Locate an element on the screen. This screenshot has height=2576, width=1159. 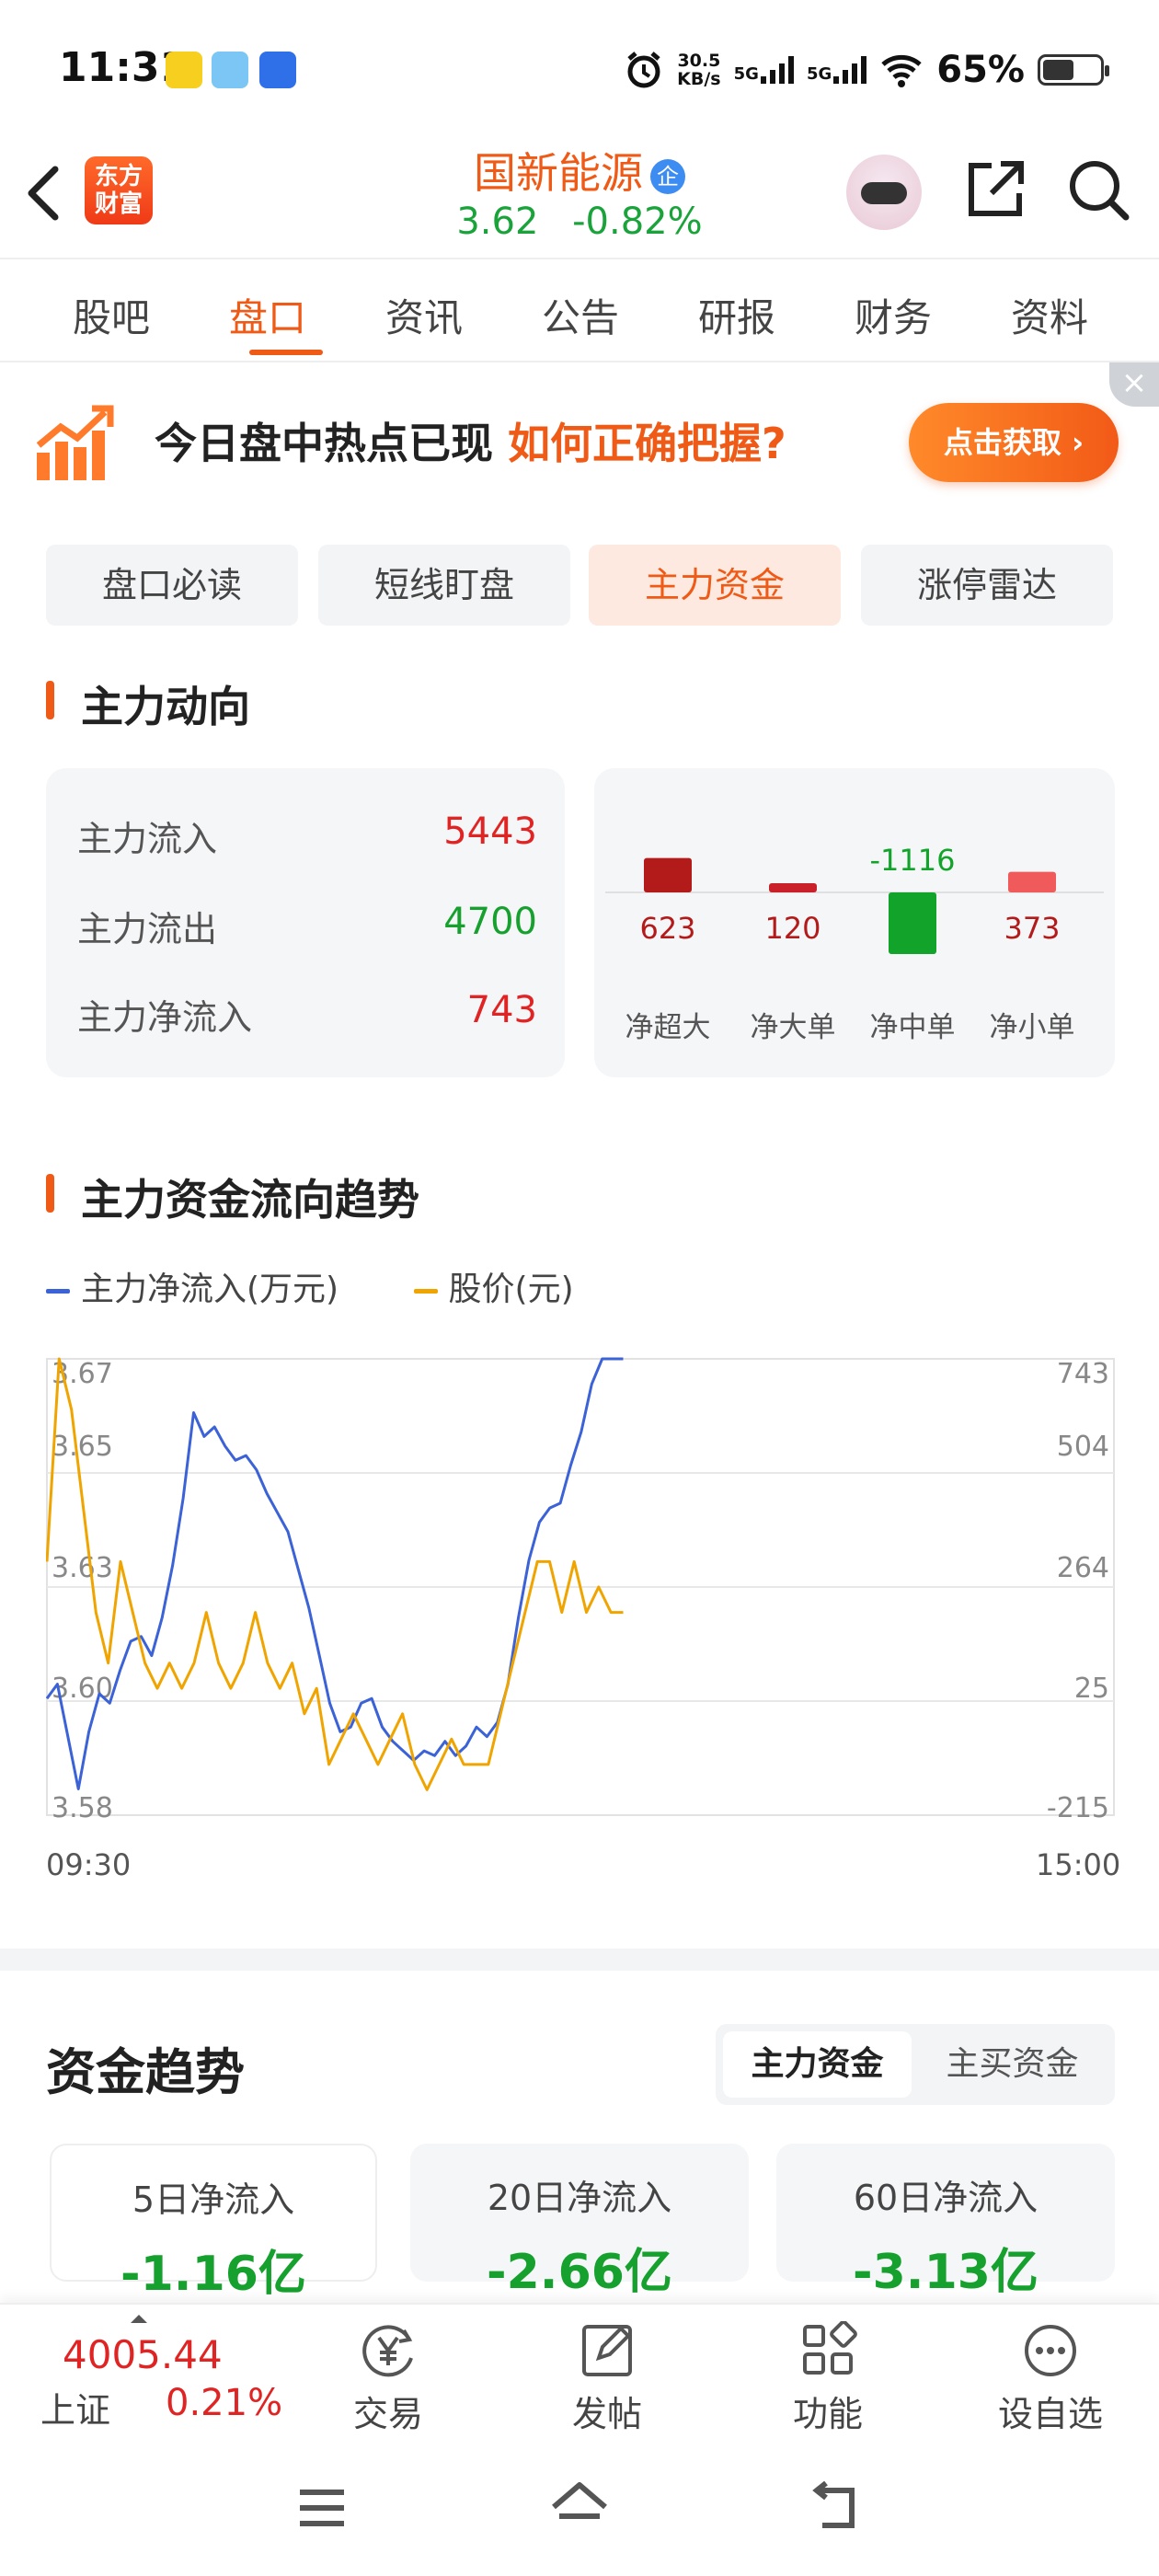
price-line is located at coordinates (334, 1574).